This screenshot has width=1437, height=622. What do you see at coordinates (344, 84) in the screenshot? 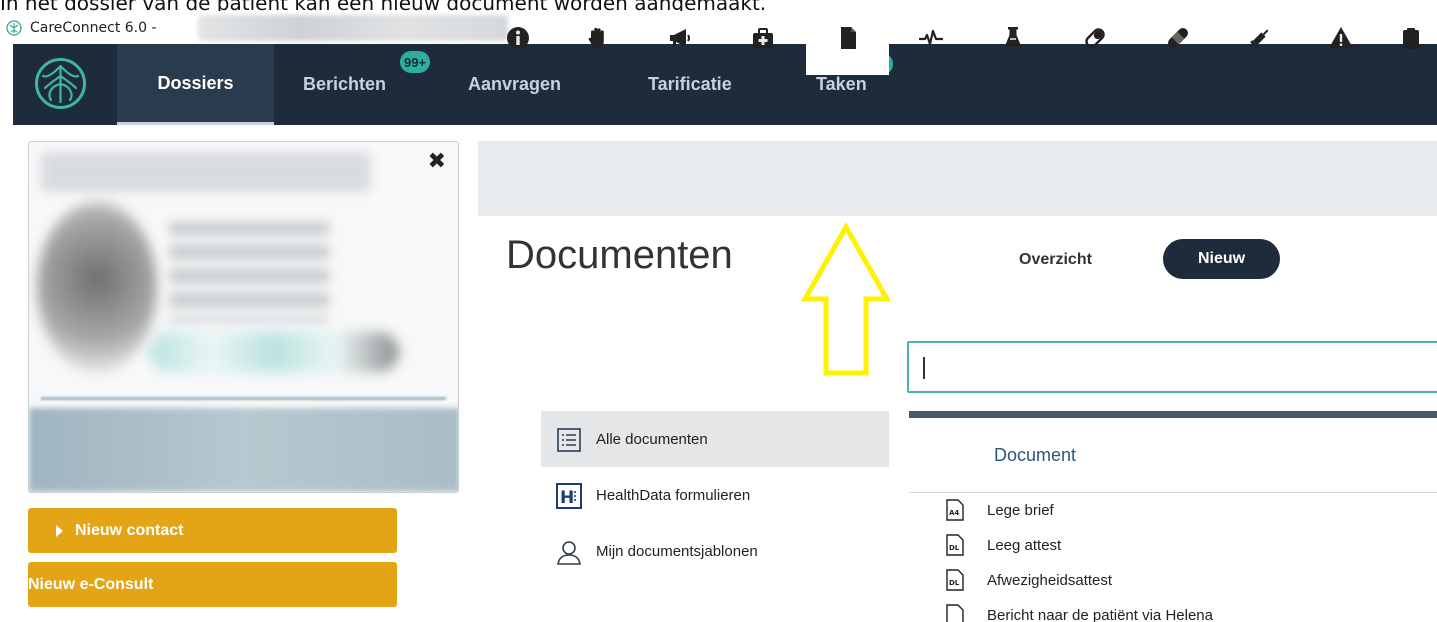
I see `nav-berichten: Berichten` at bounding box center [344, 84].